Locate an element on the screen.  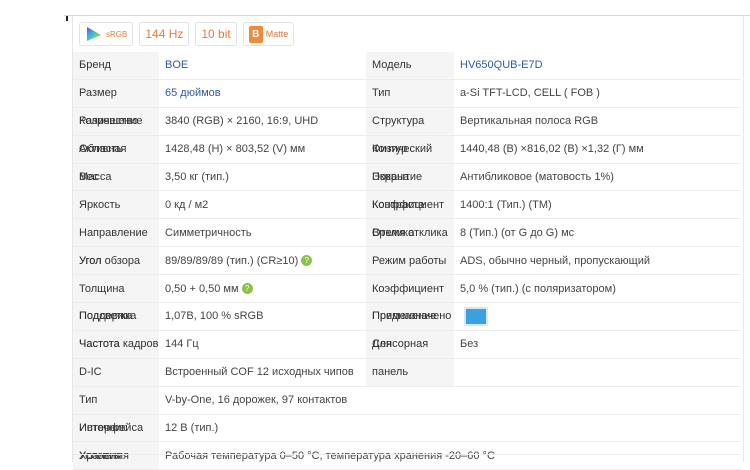
color-gamut-icon is located at coordinates (94, 34).